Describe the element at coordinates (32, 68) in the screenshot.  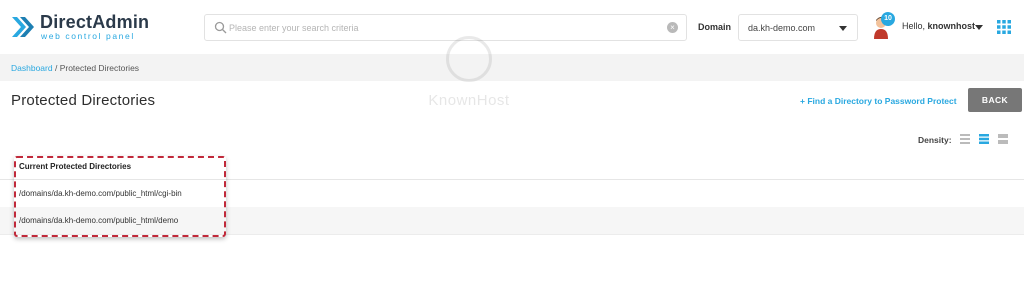
I see `breadcrumb-dashboard-link: Dashboard` at that location.